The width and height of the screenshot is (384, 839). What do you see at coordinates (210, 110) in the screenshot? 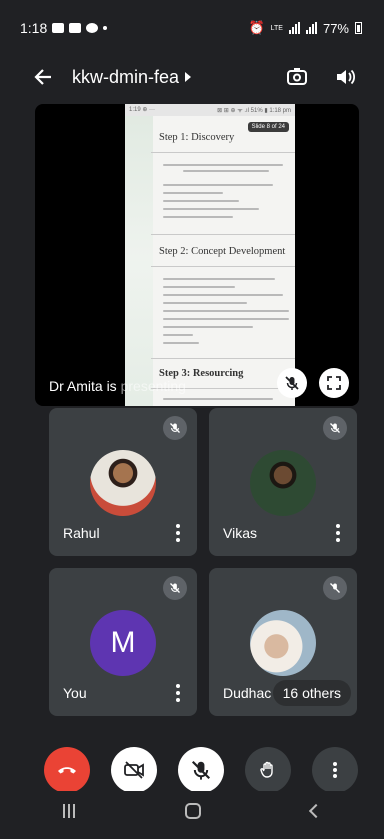
I see `slide-status-bar: 1:19 ⊕ ··· ⊠ ⊞ ⊕ ᯤ .ıl 51% ▮ 1:18 pm` at bounding box center [210, 110].